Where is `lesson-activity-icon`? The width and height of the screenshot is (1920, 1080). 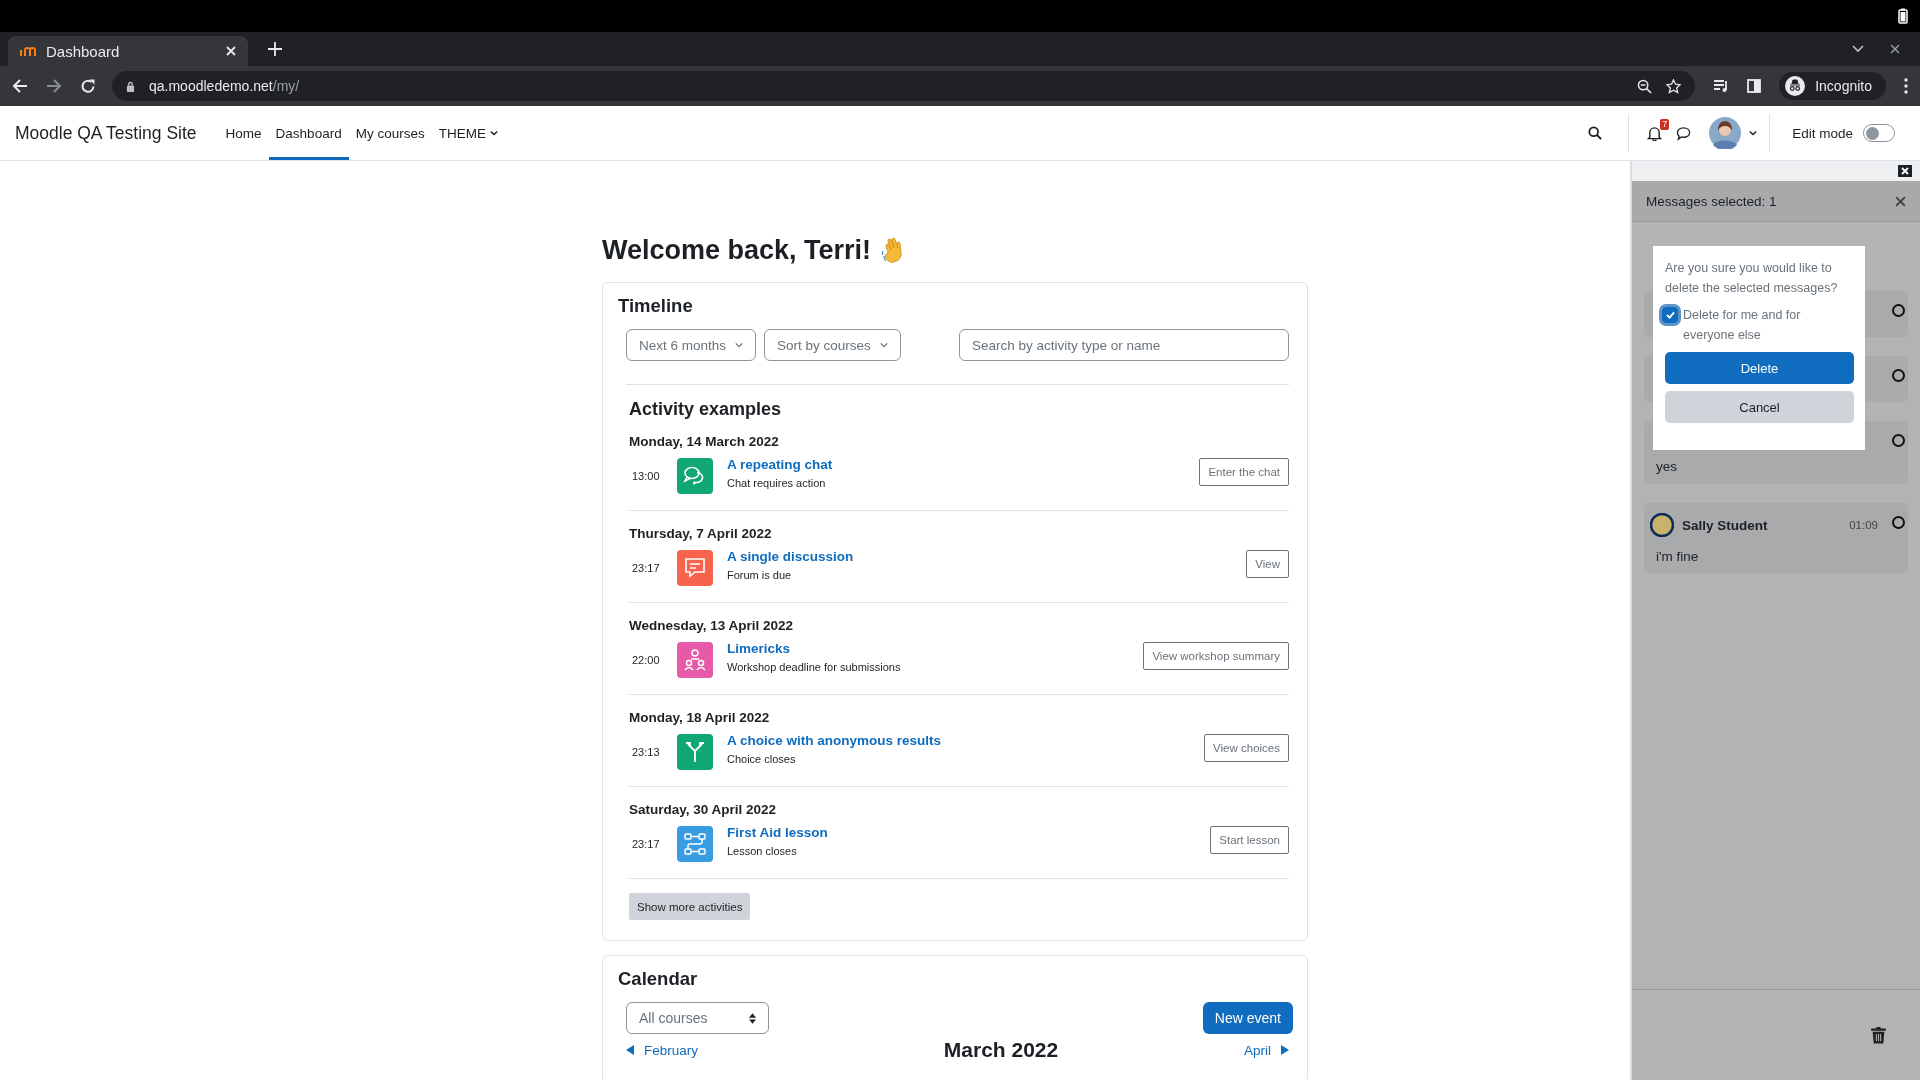
lesson-activity-icon is located at coordinates (695, 844).